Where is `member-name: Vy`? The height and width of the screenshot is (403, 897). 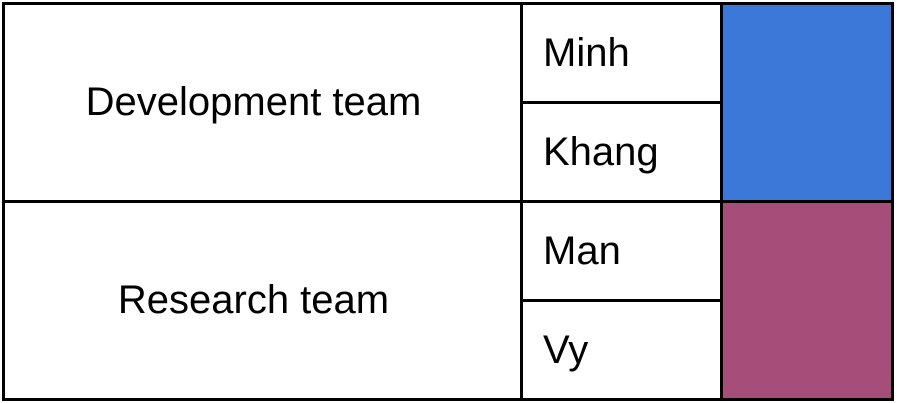
member-name: Vy is located at coordinates (621, 350).